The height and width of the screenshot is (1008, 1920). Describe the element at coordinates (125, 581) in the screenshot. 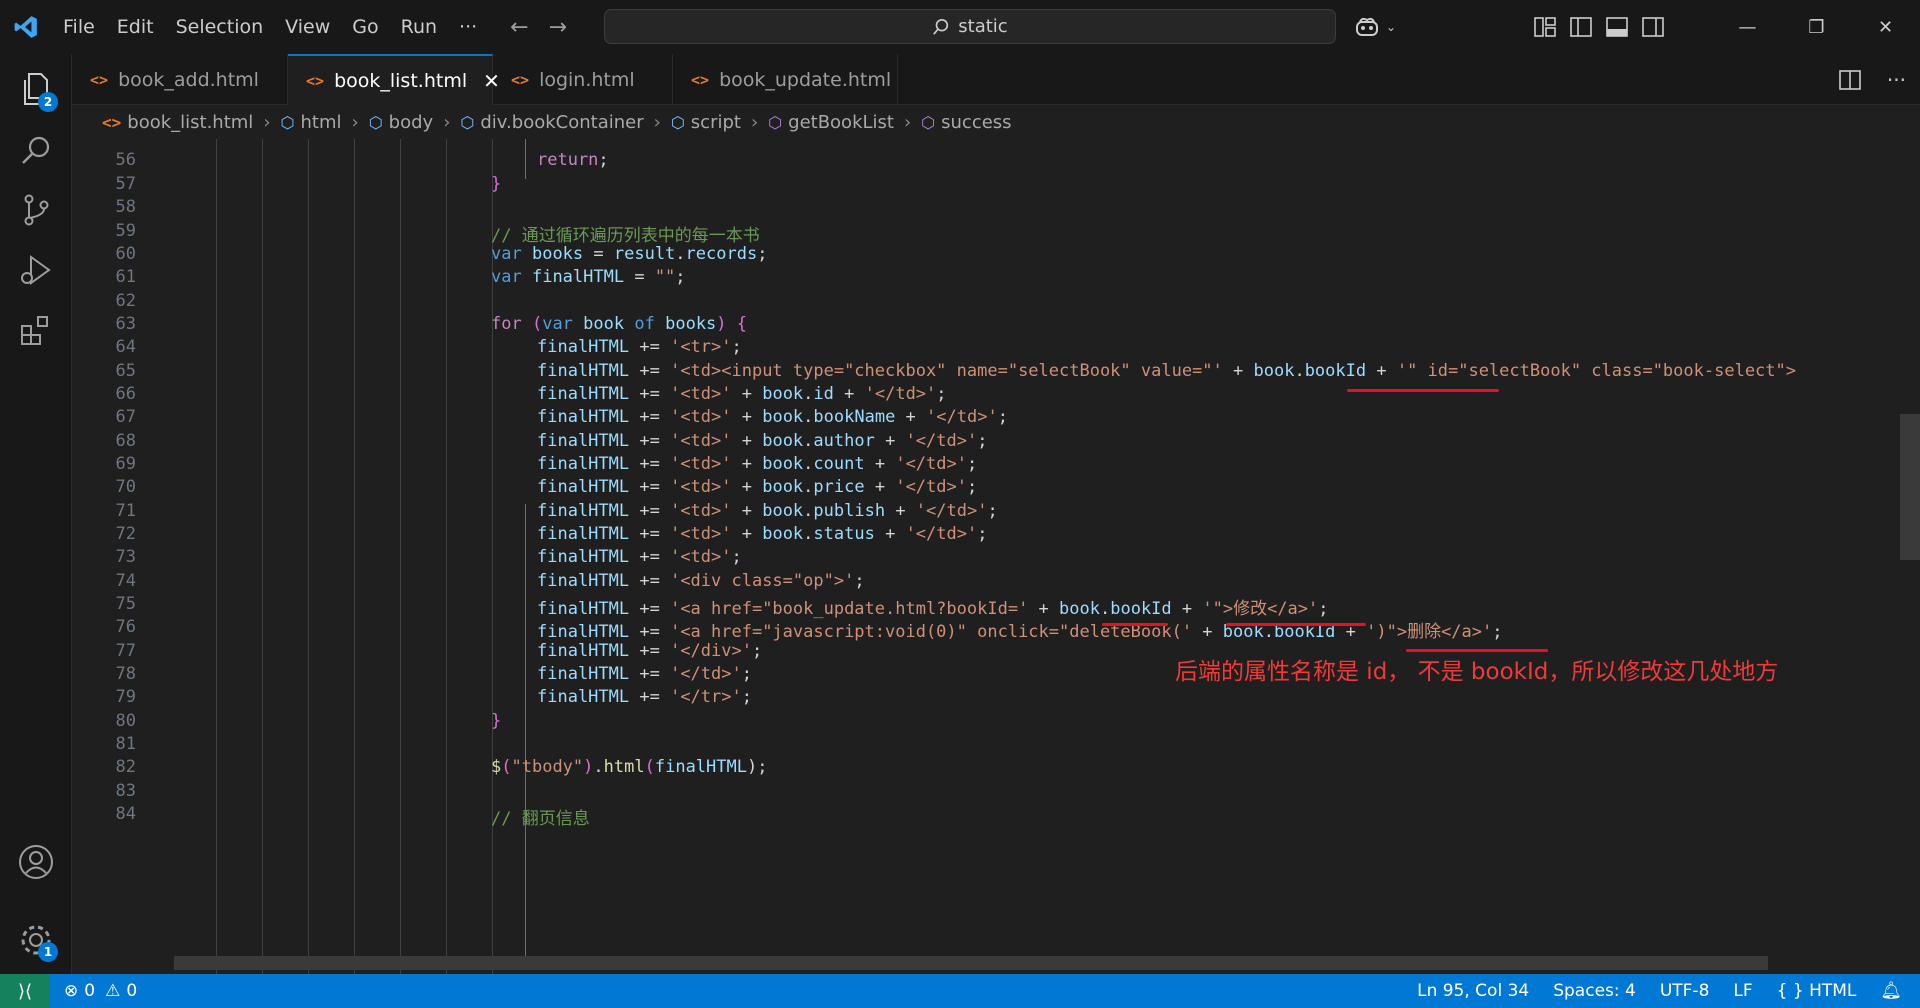

I see `line-number: 74` at that location.